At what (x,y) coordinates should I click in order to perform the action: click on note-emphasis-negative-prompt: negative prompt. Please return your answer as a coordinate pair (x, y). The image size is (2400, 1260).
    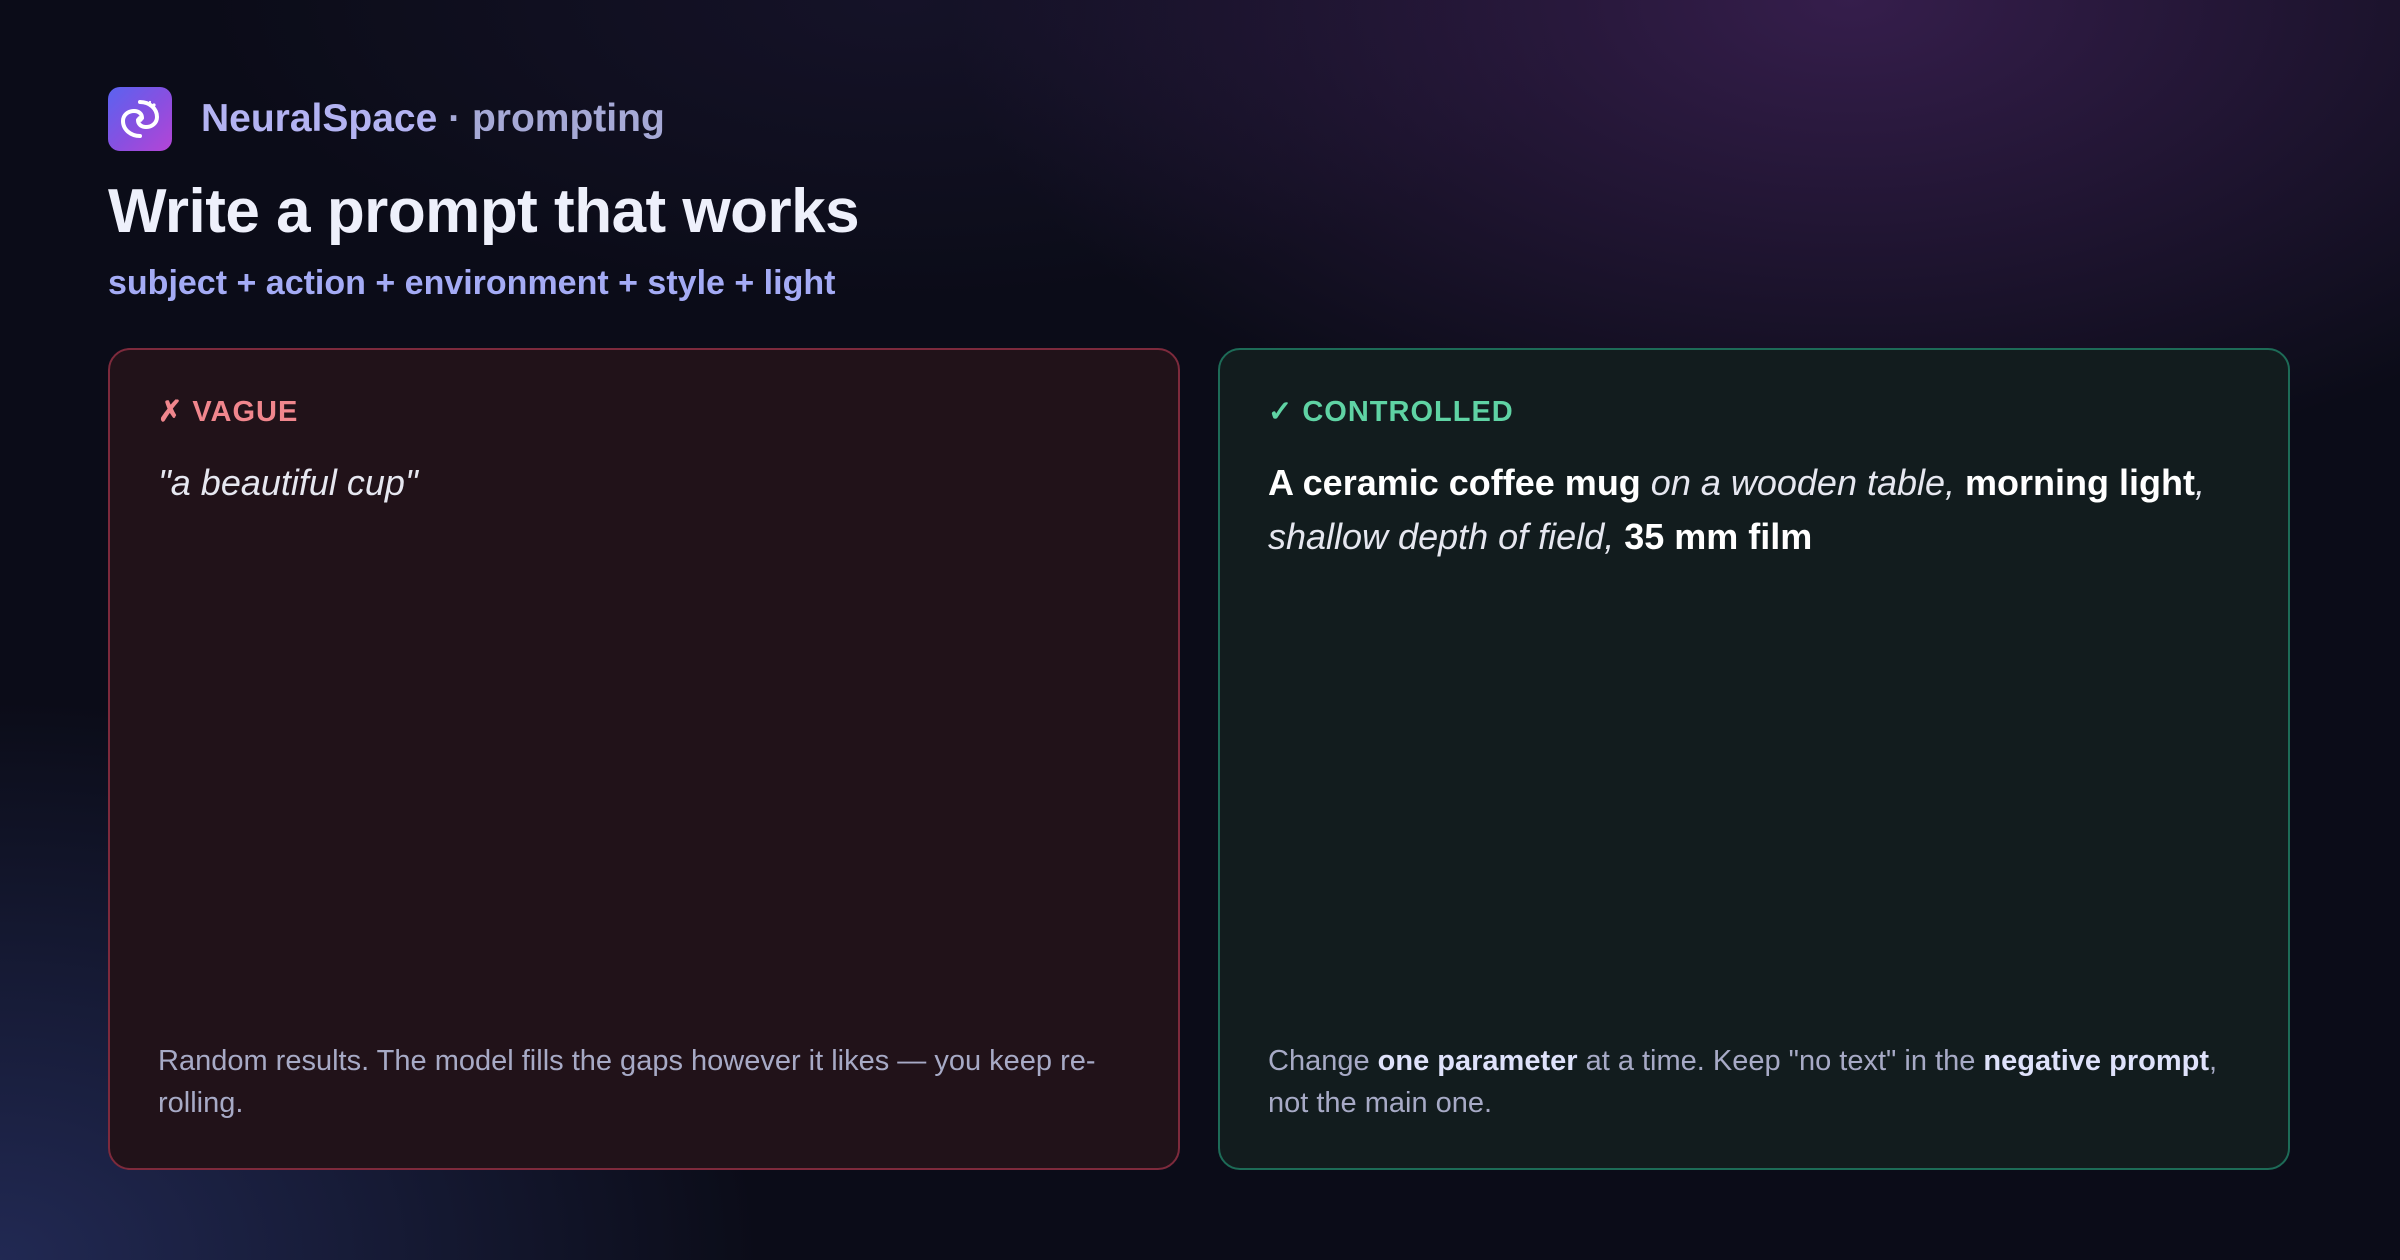
    Looking at the image, I should click on (2096, 1061).